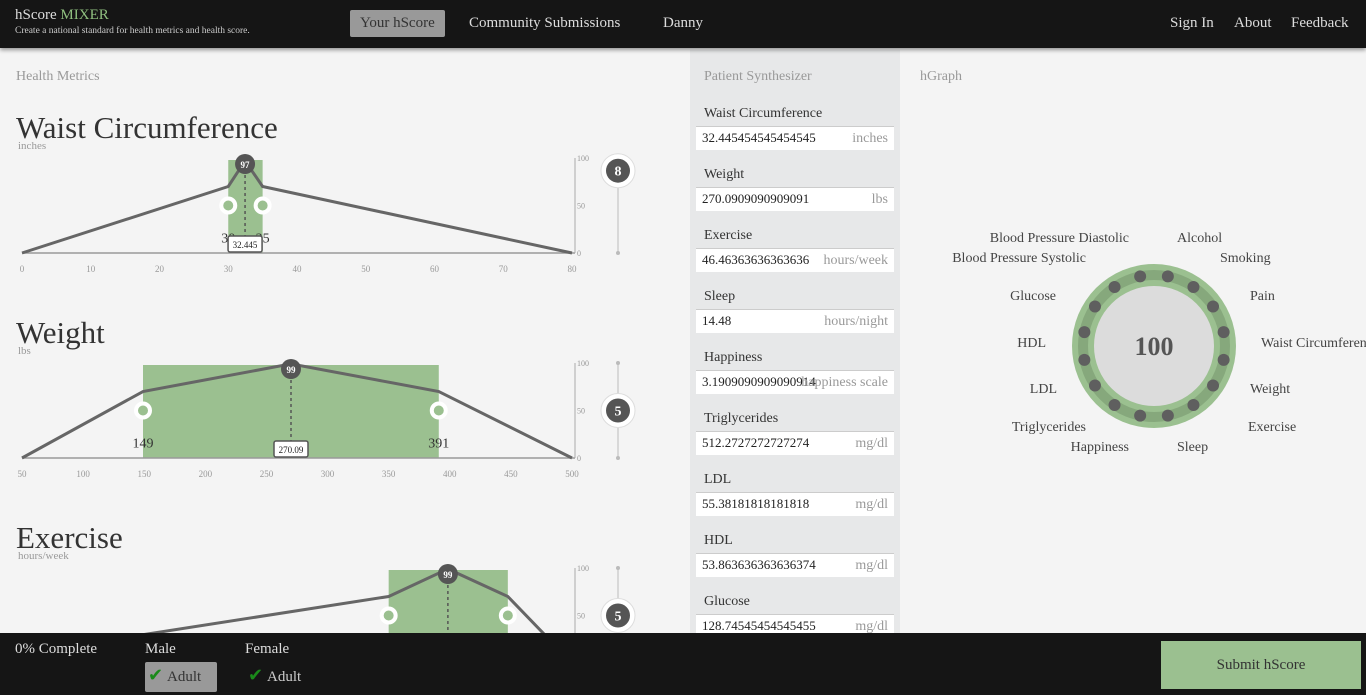 The image size is (1366, 695). What do you see at coordinates (160, 649) in the screenshot?
I see `male-label: Male` at bounding box center [160, 649].